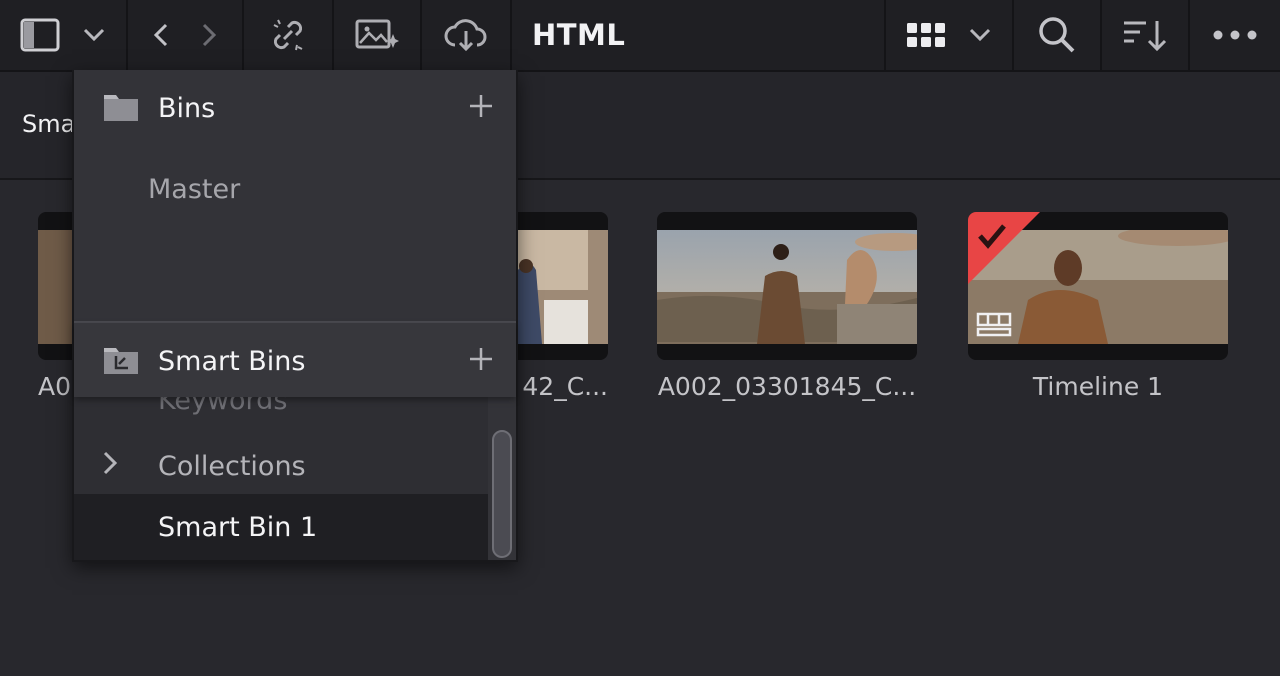 The height and width of the screenshot is (676, 1280). I want to click on search-icon, so click(1057, 35).